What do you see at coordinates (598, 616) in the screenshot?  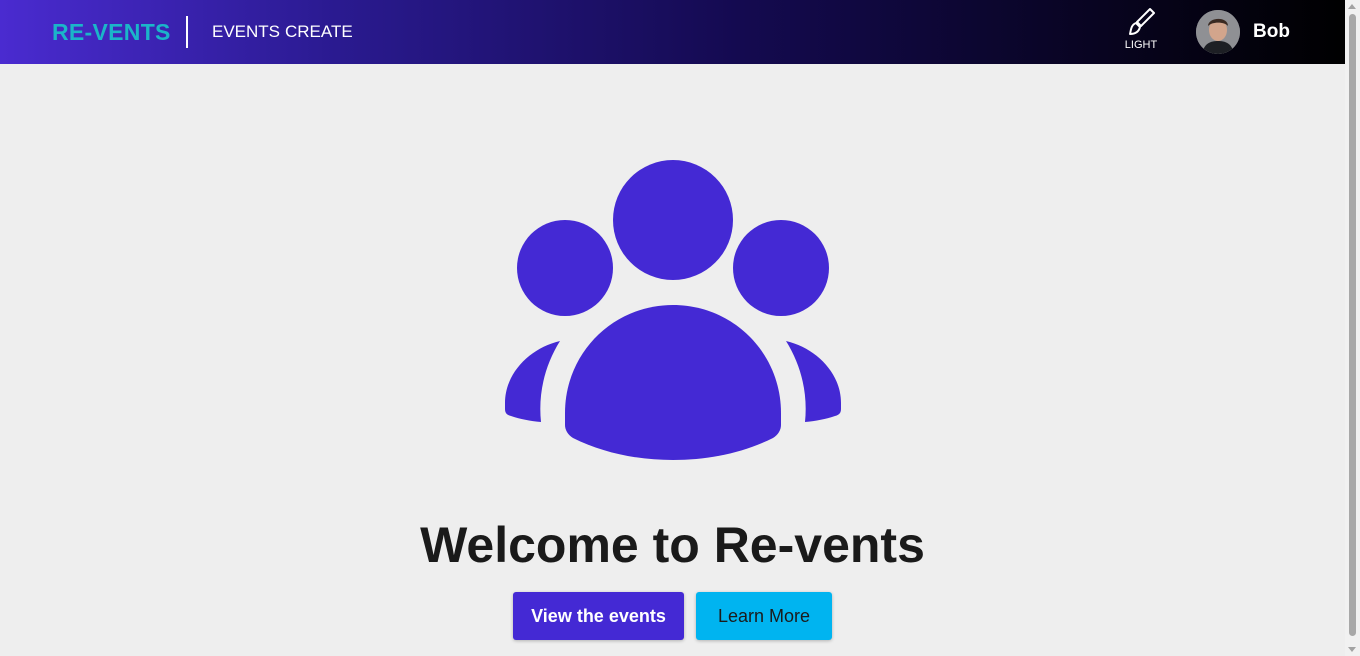 I see `view-events-button: View the events` at bounding box center [598, 616].